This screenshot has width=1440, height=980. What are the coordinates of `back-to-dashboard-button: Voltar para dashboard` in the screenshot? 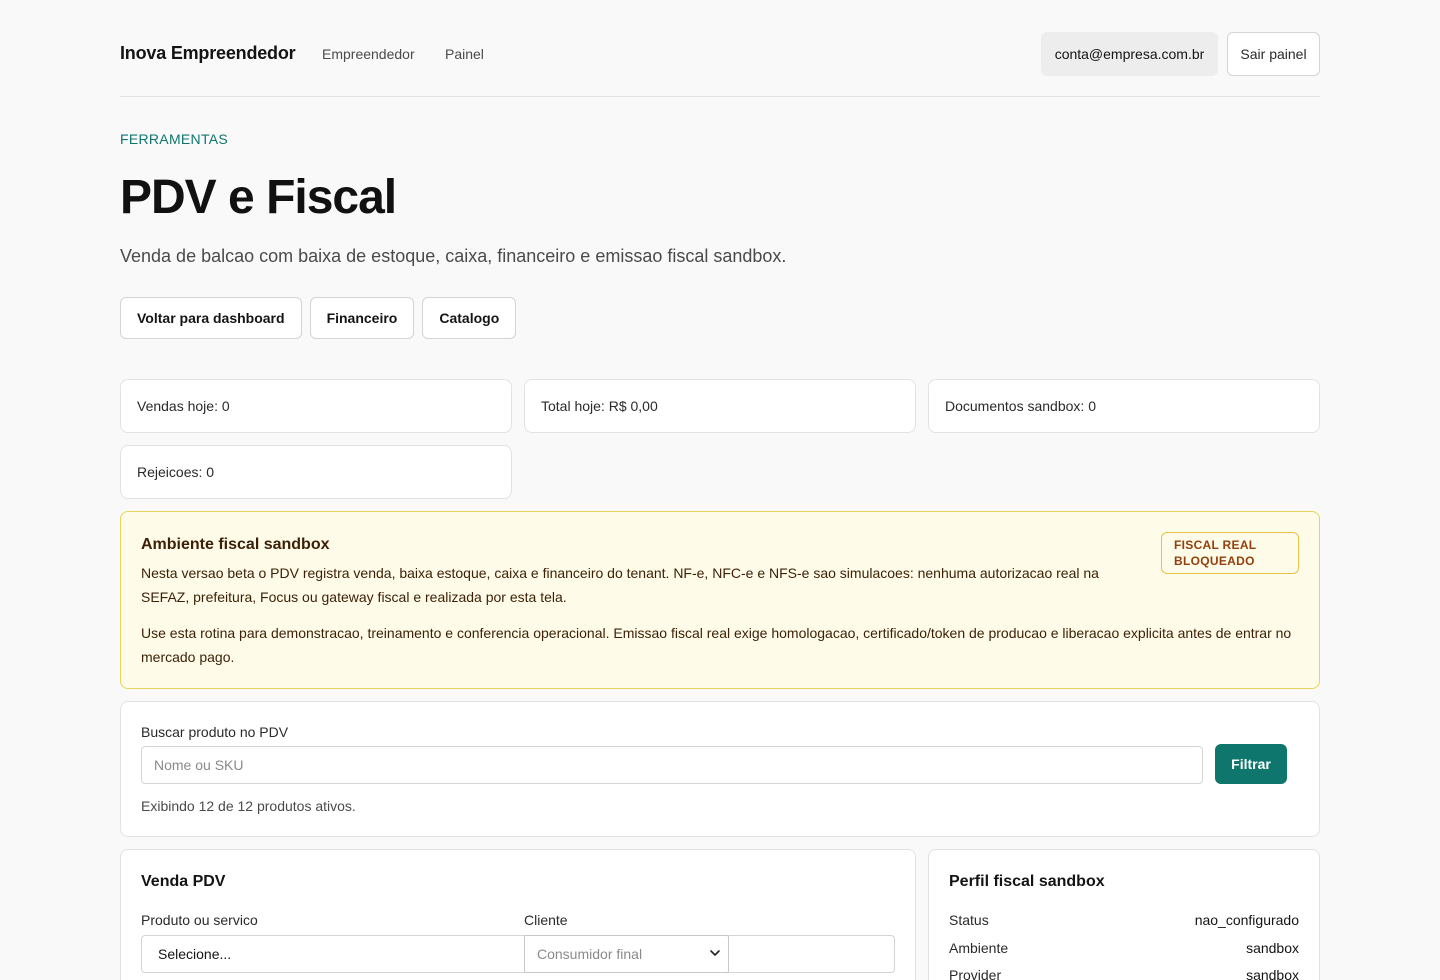 It's located at (211, 318).